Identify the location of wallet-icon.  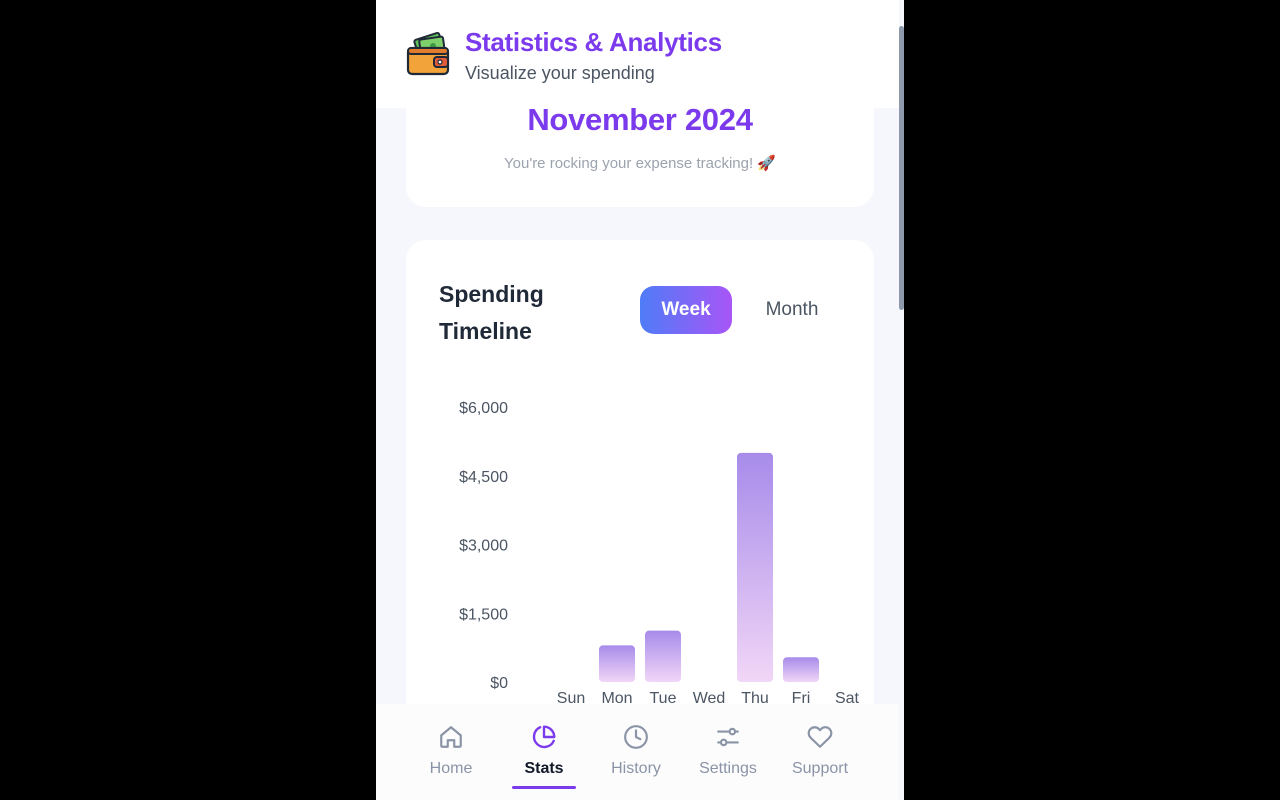
(428, 54).